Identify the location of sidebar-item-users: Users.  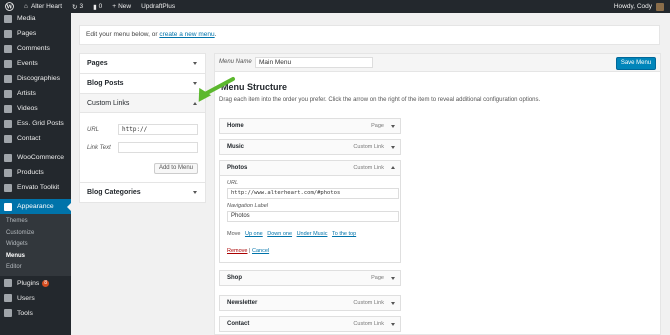
(35, 298).